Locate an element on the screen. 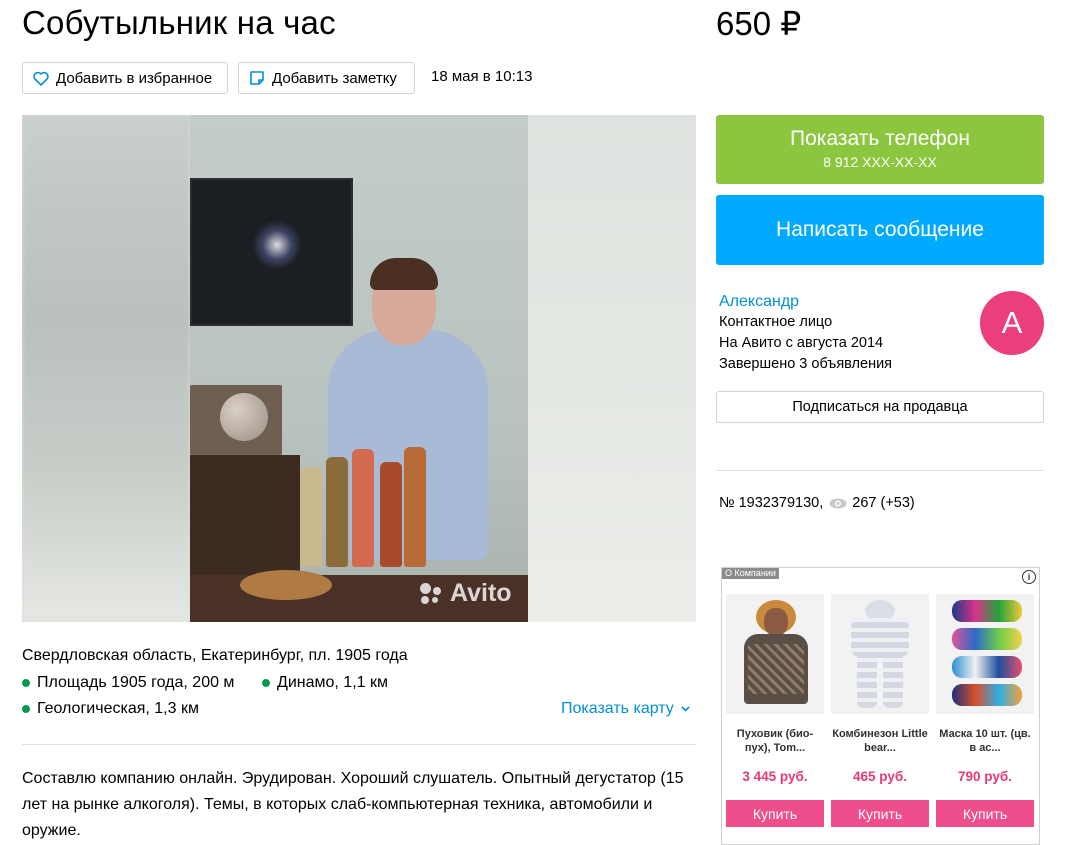 The height and width of the screenshot is (845, 1080). tv is located at coordinates (271, 252).